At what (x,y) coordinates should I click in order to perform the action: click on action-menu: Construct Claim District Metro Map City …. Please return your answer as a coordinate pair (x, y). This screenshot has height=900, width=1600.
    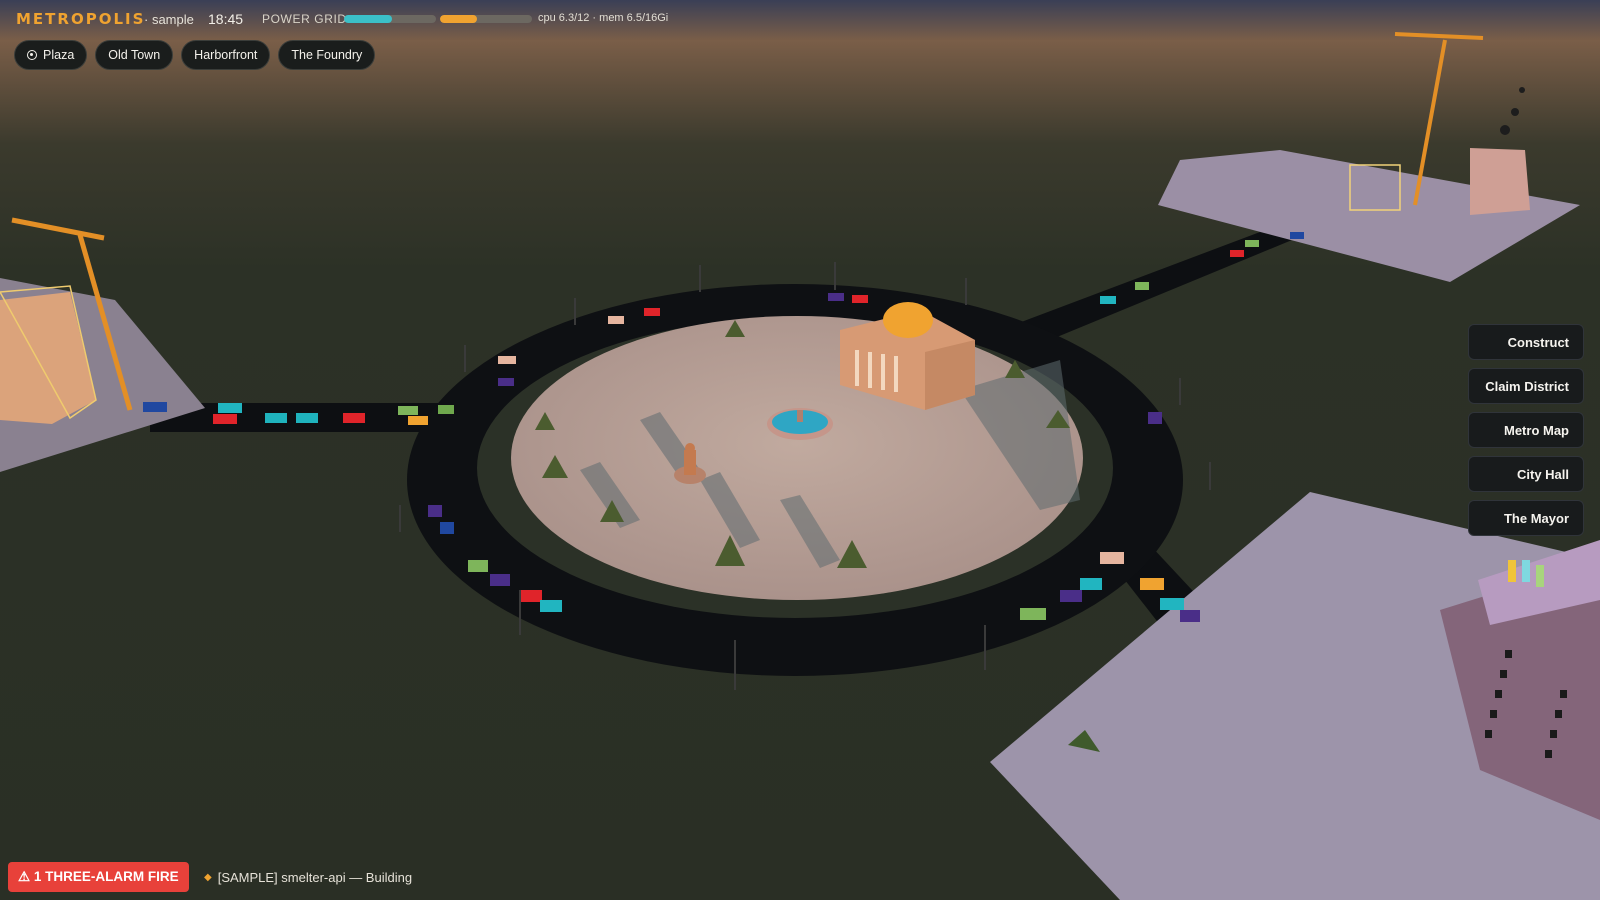
    Looking at the image, I should click on (1526, 430).